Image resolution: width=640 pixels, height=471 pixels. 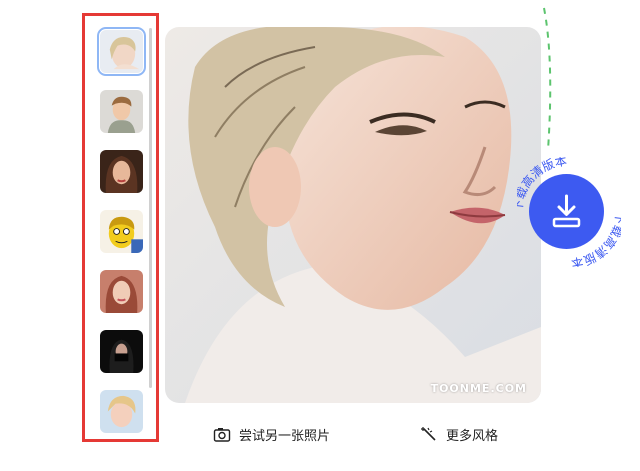 I want to click on more-styles-label: 更多风格, so click(x=472, y=436).